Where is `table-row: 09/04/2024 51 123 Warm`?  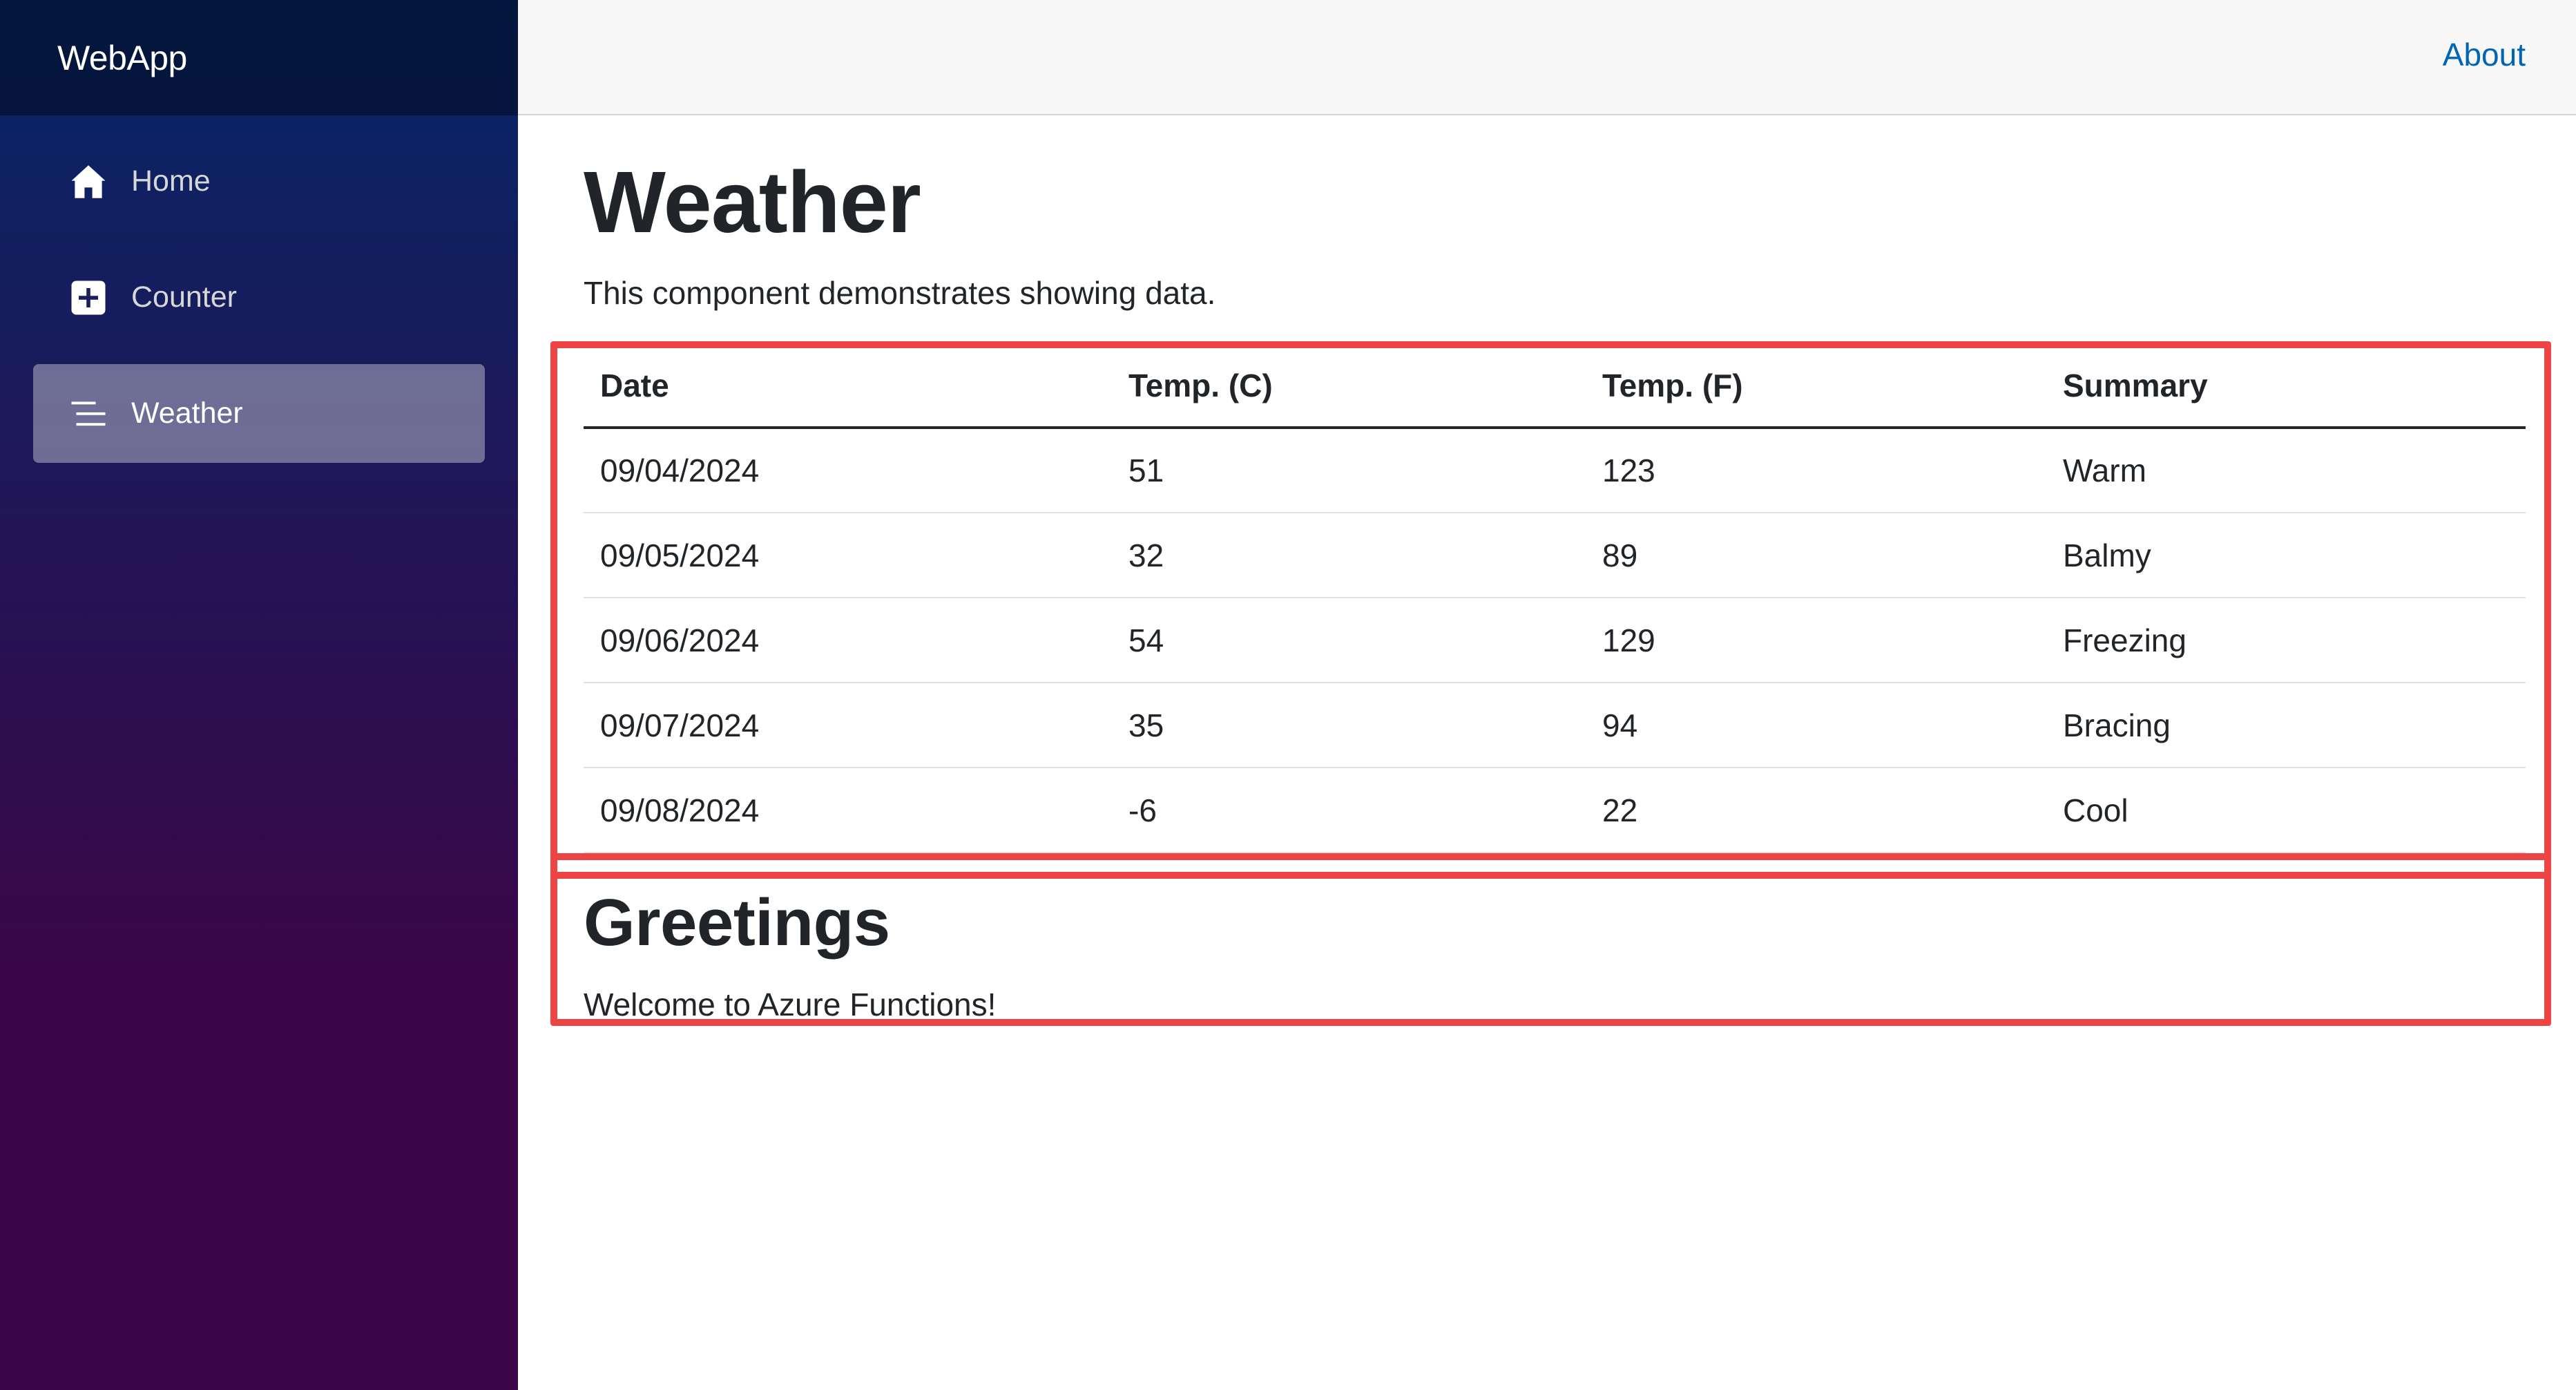
table-row: 09/04/2024 51 123 Warm is located at coordinates (1555, 471).